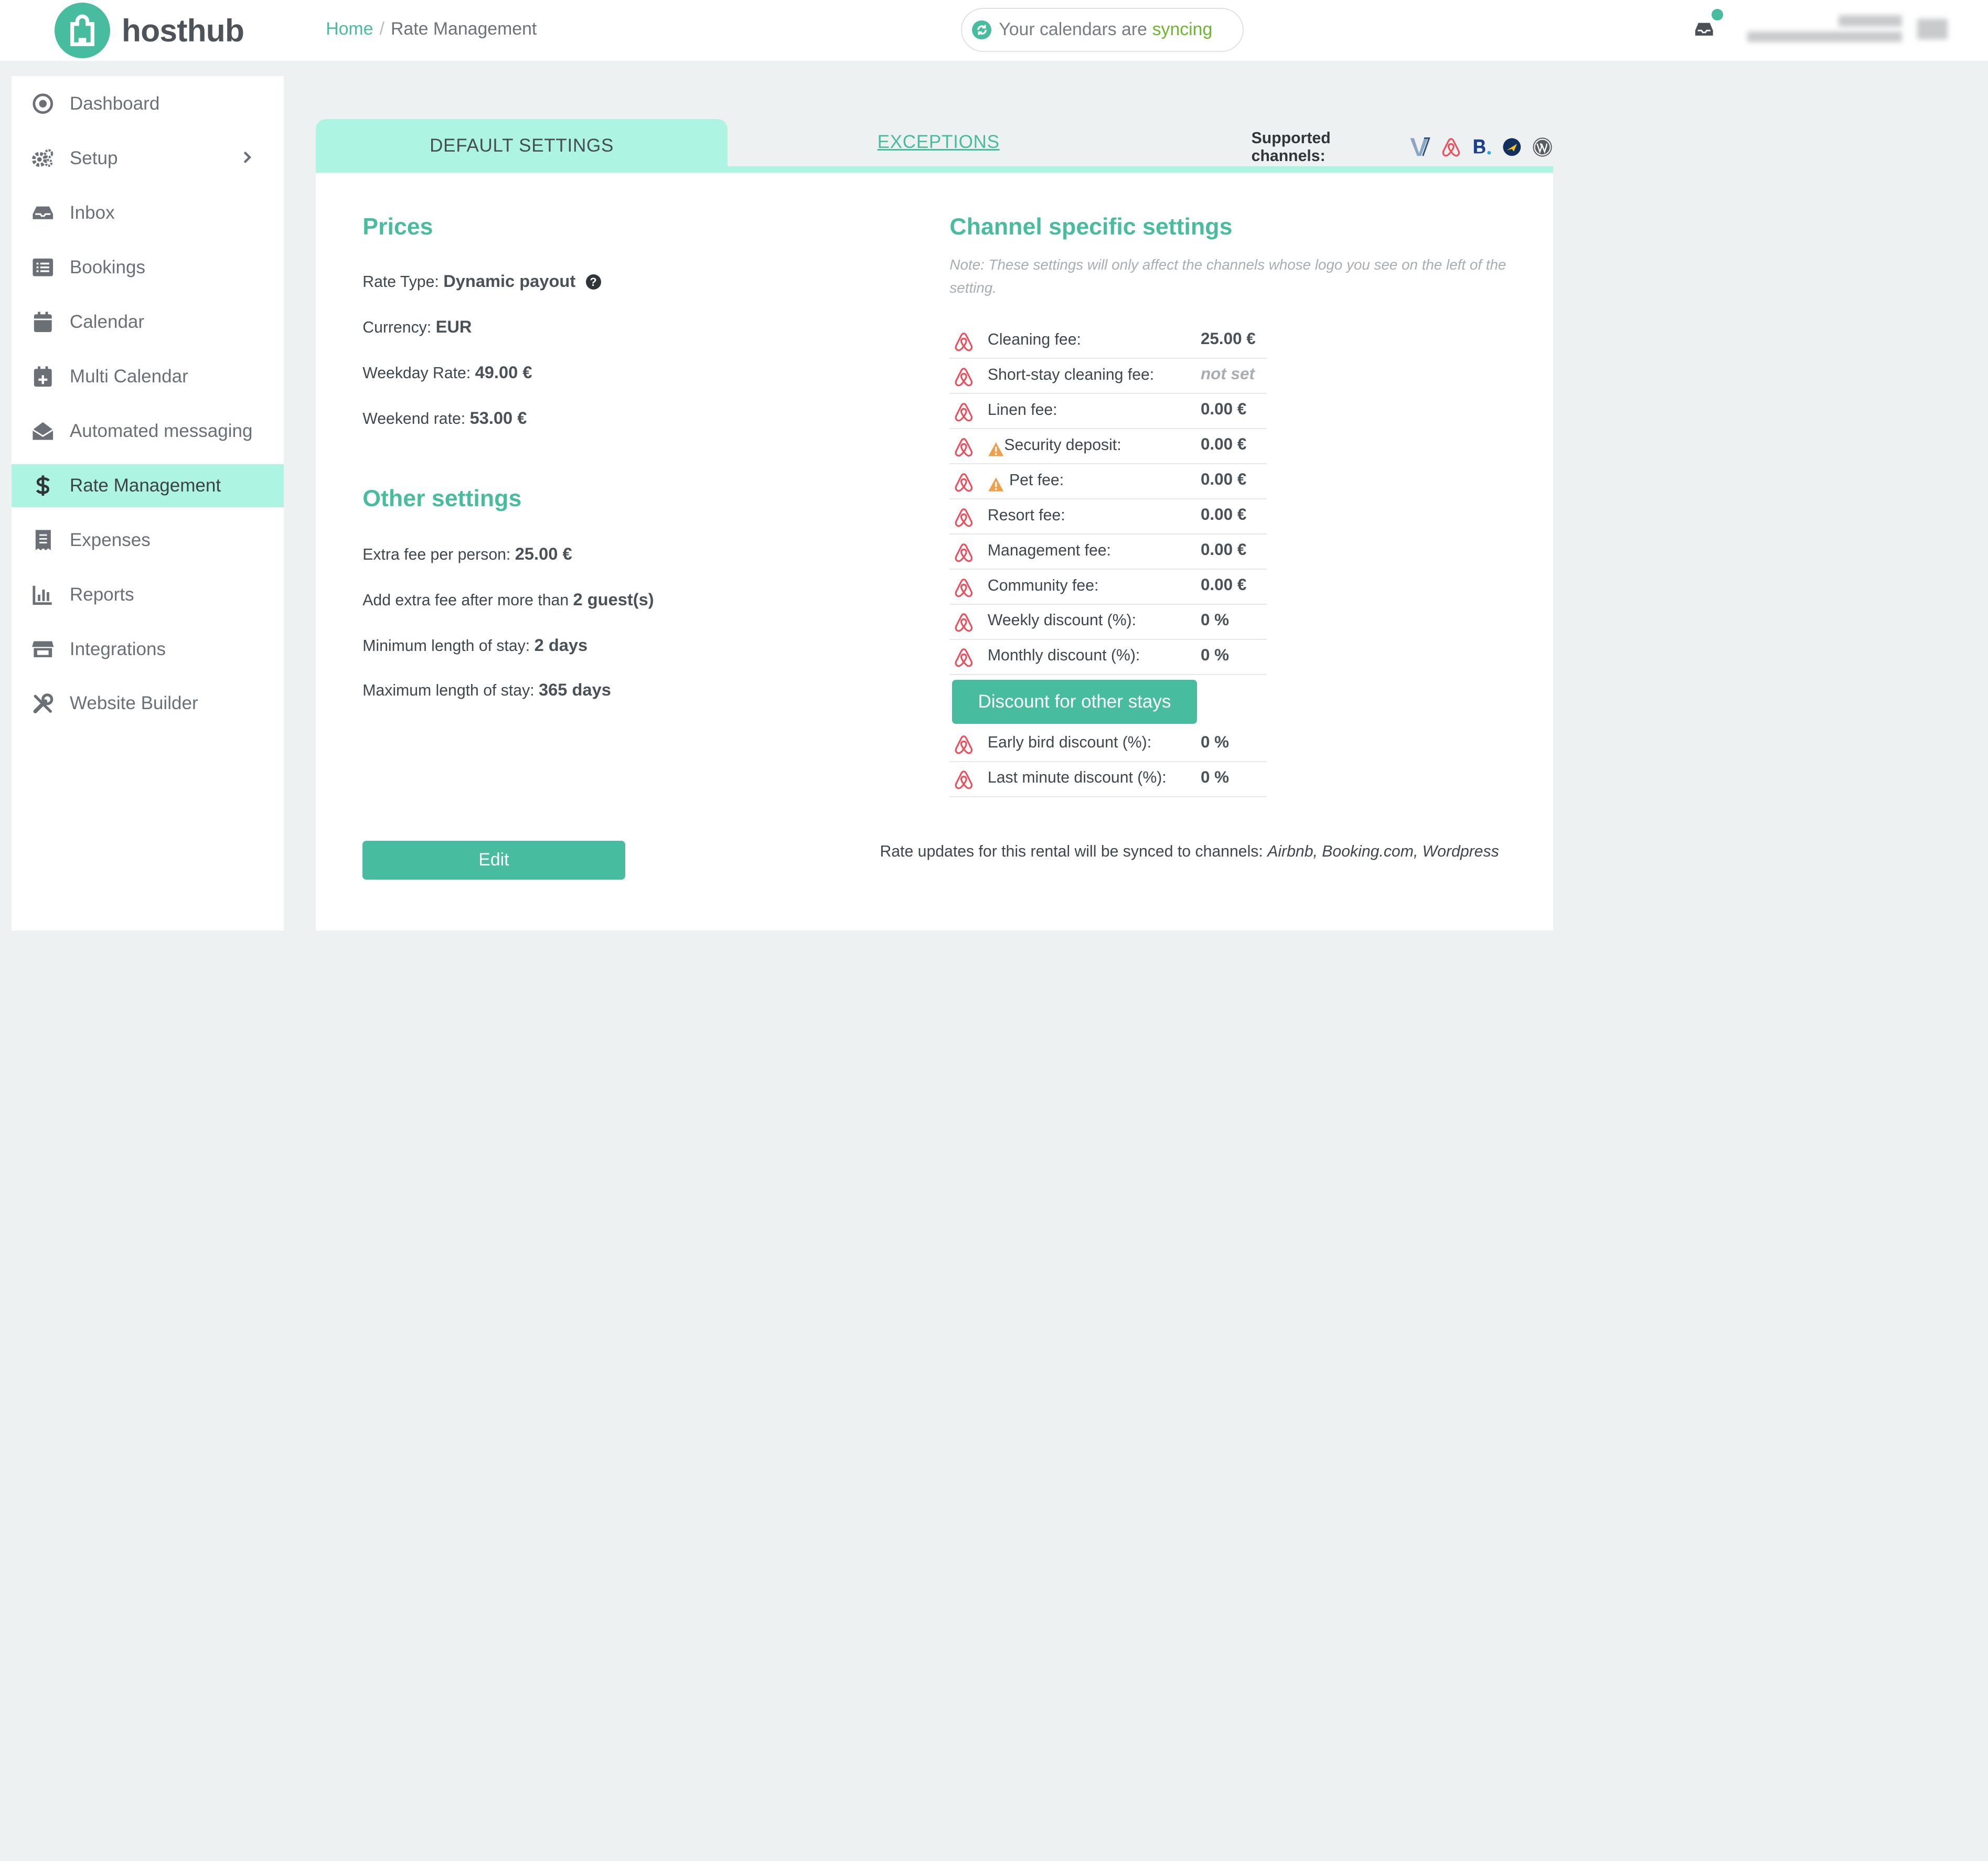  I want to click on fee-row: Short-stay cleaning fee: not set, so click(1108, 376).